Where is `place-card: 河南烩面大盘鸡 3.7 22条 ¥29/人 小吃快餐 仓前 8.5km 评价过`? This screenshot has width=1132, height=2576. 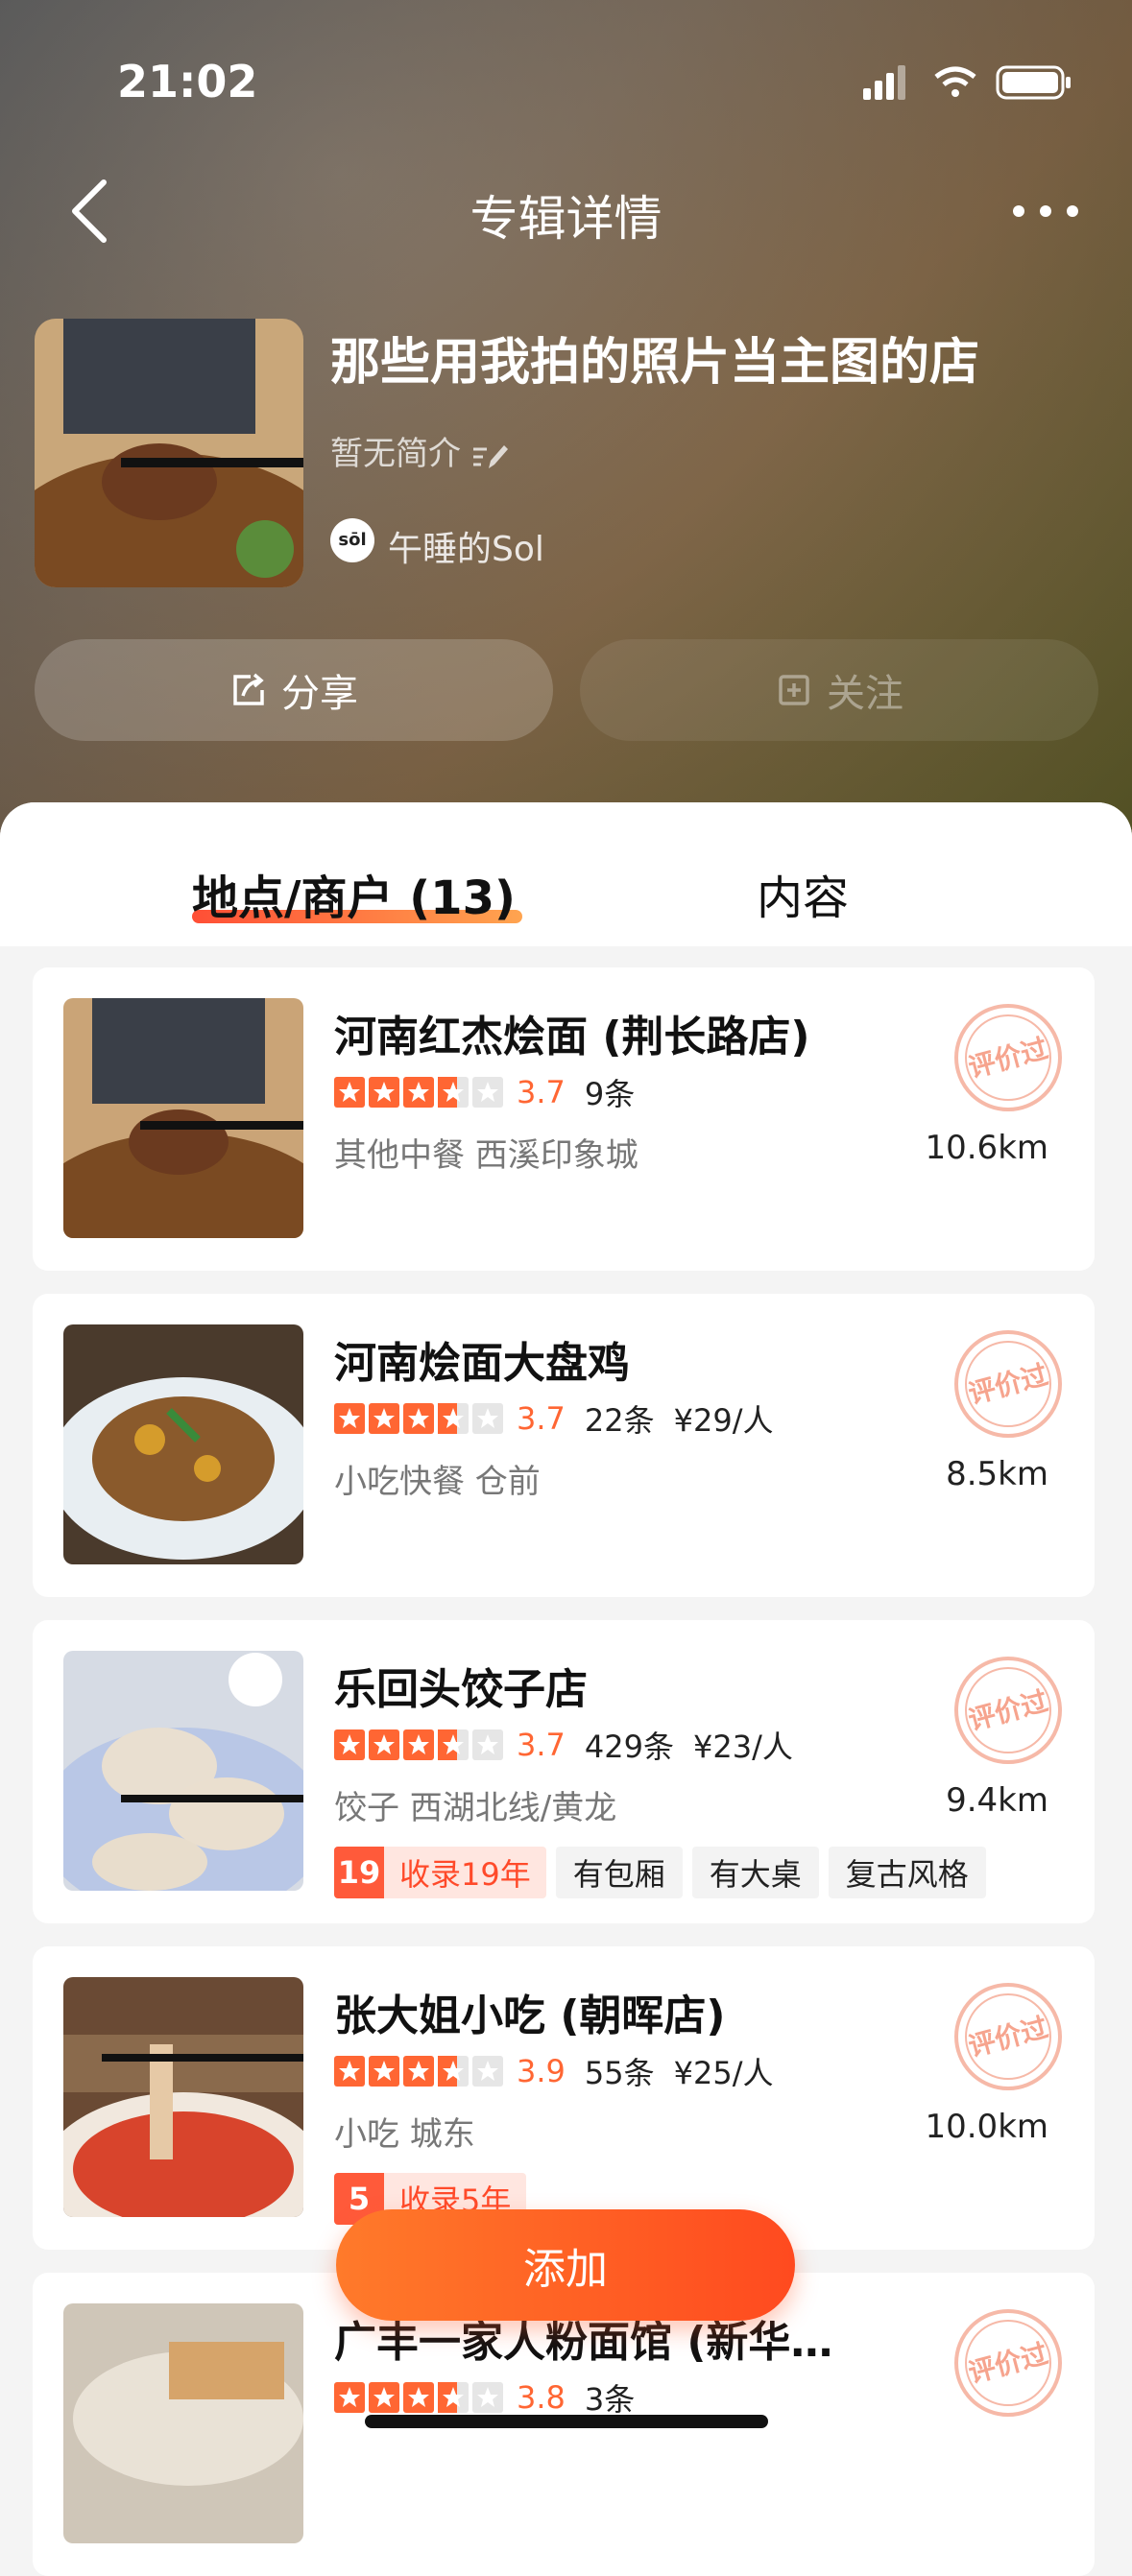 place-card: 河南烩面大盘鸡 3.7 22条 ¥29/人 小吃快餐 仓前 8.5km 评价过 is located at coordinates (564, 1445).